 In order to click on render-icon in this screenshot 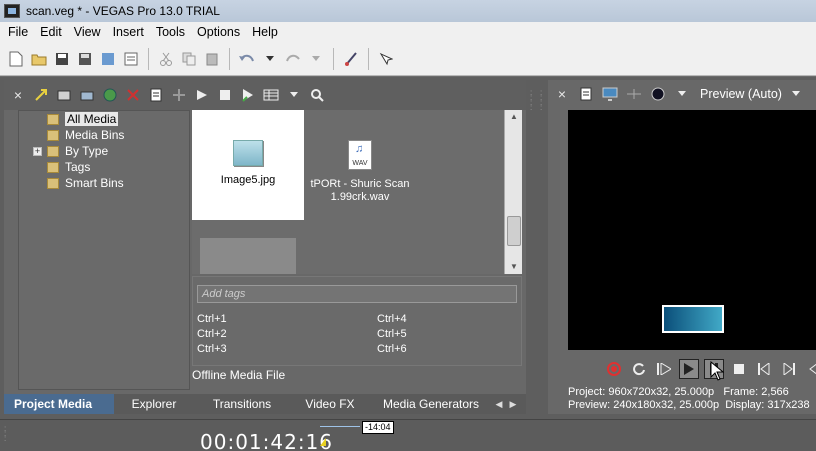, I will do `click(108, 59)`.